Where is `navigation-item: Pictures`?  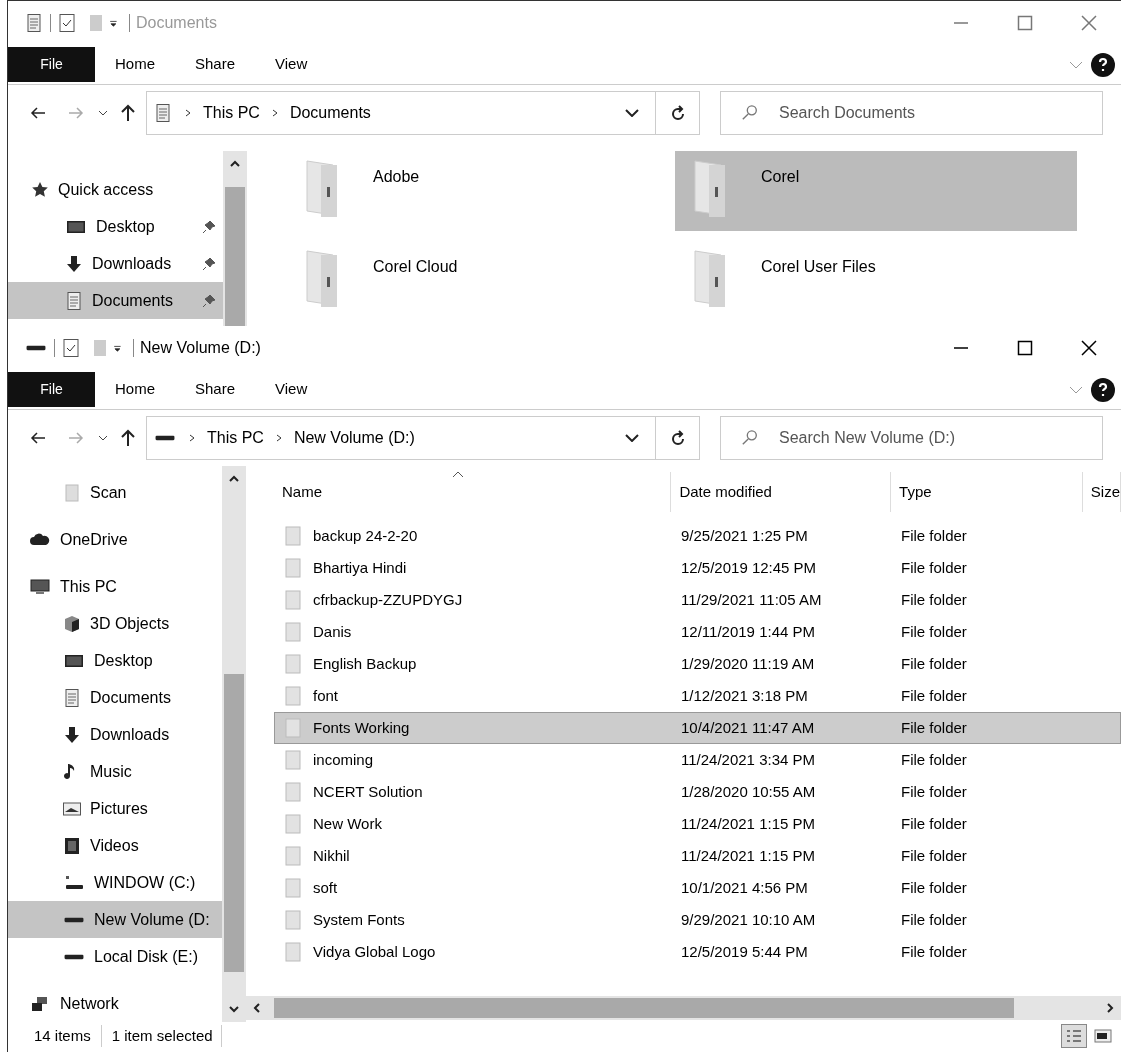 navigation-item: Pictures is located at coordinates (115, 808).